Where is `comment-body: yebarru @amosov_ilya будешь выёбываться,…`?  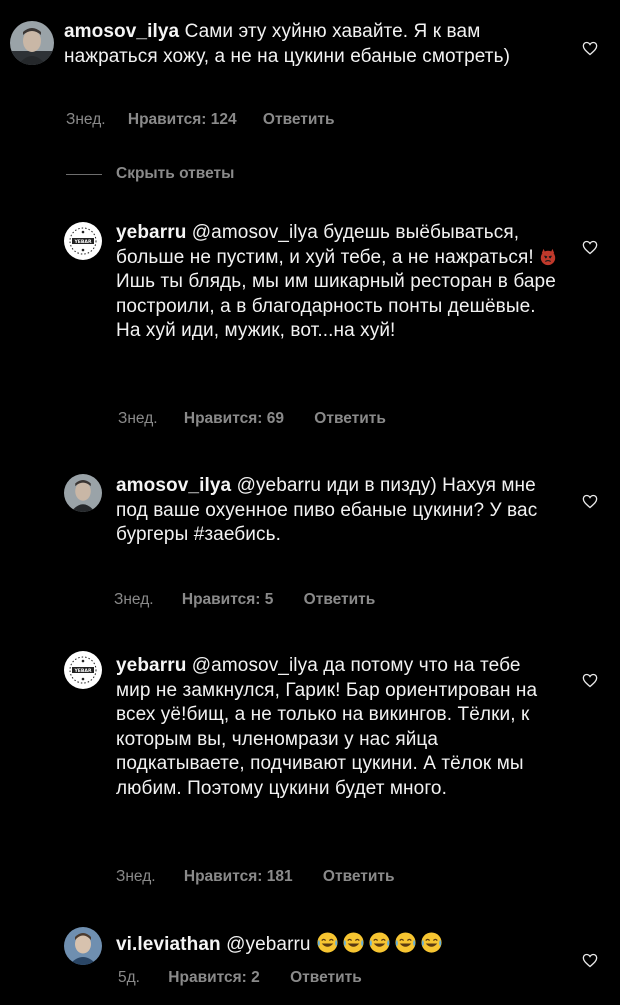
comment-body: yebarru @amosov_ilya будешь выёбываться,… is located at coordinates (337, 282).